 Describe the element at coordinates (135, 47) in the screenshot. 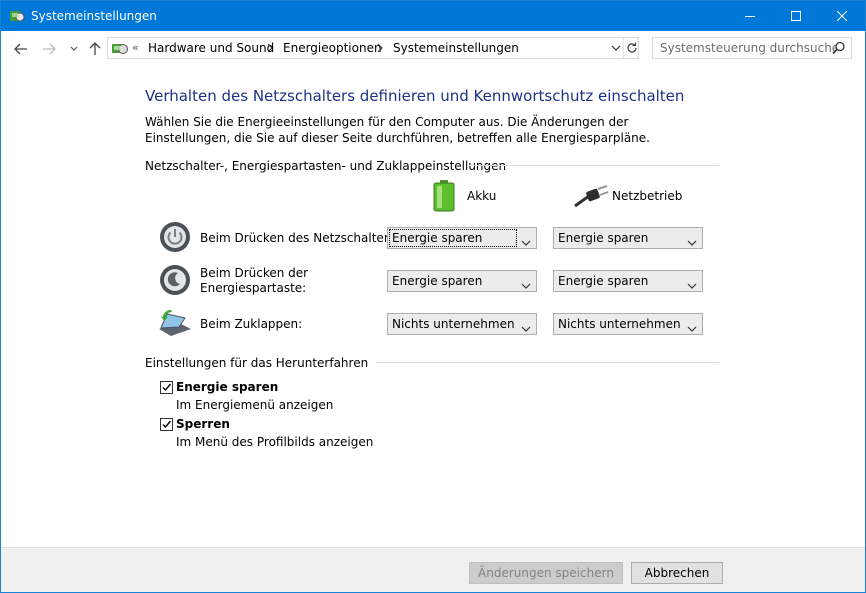

I see `breadcrumb-overflow: «` at that location.